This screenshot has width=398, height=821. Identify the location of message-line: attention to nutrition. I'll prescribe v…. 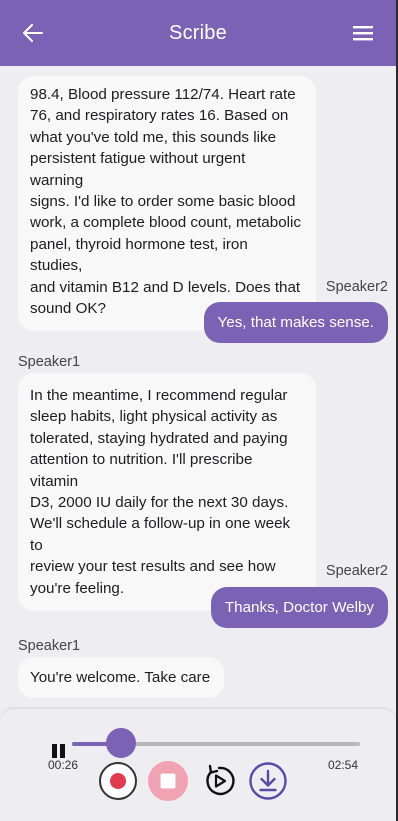
(141, 470).